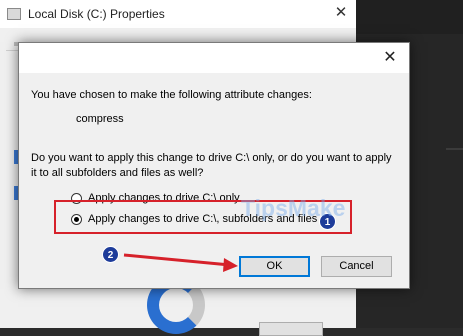 Image resolution: width=463 pixels, height=336 pixels. Describe the element at coordinates (180, 262) in the screenshot. I see `annotation-arrow` at that location.